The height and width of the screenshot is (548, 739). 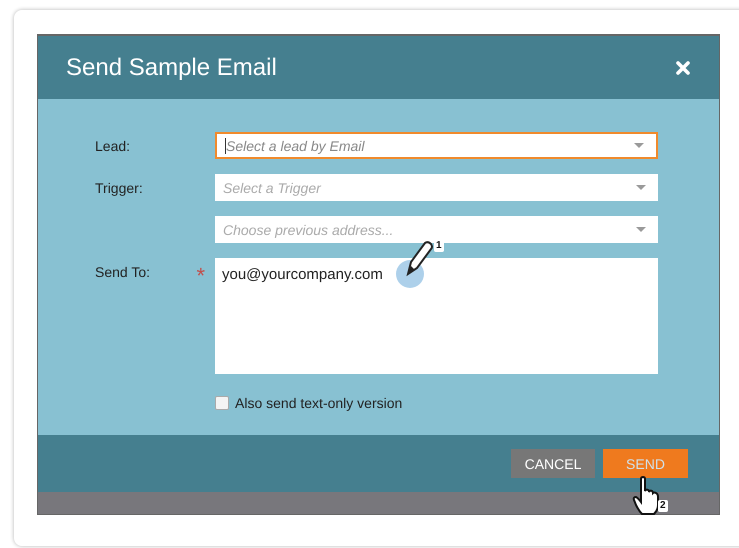 What do you see at coordinates (439, 246) in the screenshot?
I see `step-number: 1` at bounding box center [439, 246].